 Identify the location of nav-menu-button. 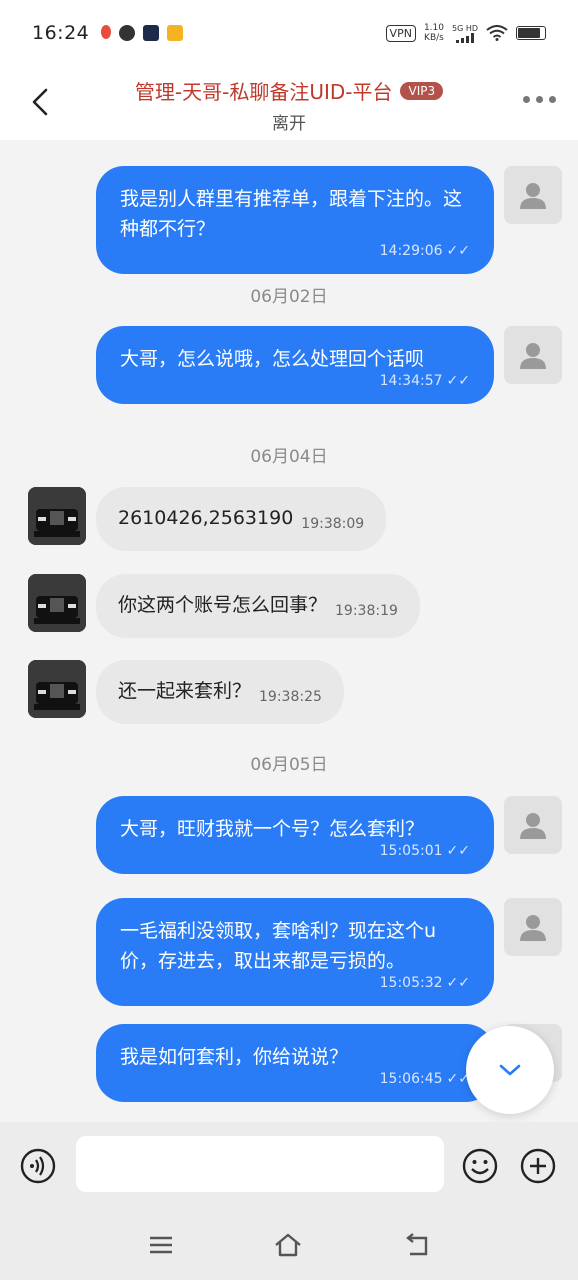
(161, 1245).